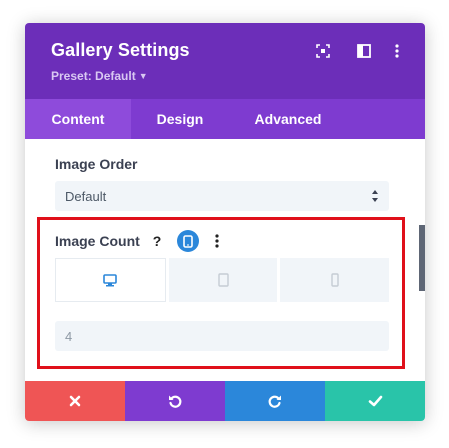 This screenshot has width=449, height=448. I want to click on settings-tabs: Content Design Advanced, so click(225, 119).